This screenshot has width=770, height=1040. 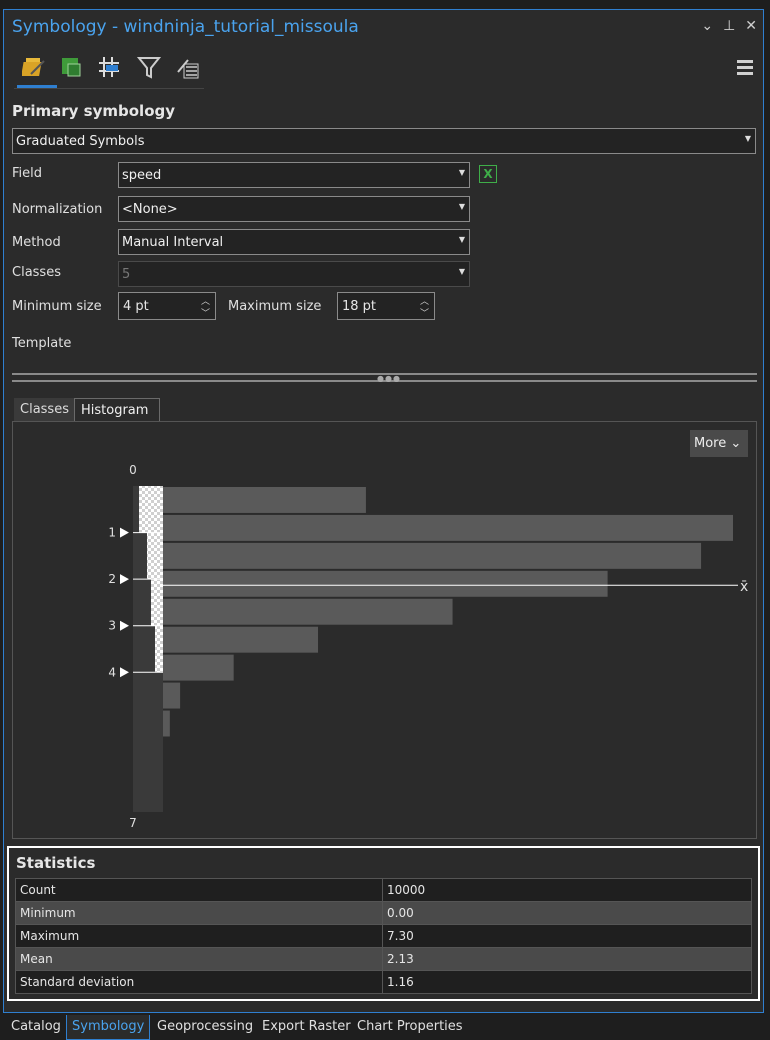 I want to click on max-size-value: 18 pt, so click(x=359, y=306).